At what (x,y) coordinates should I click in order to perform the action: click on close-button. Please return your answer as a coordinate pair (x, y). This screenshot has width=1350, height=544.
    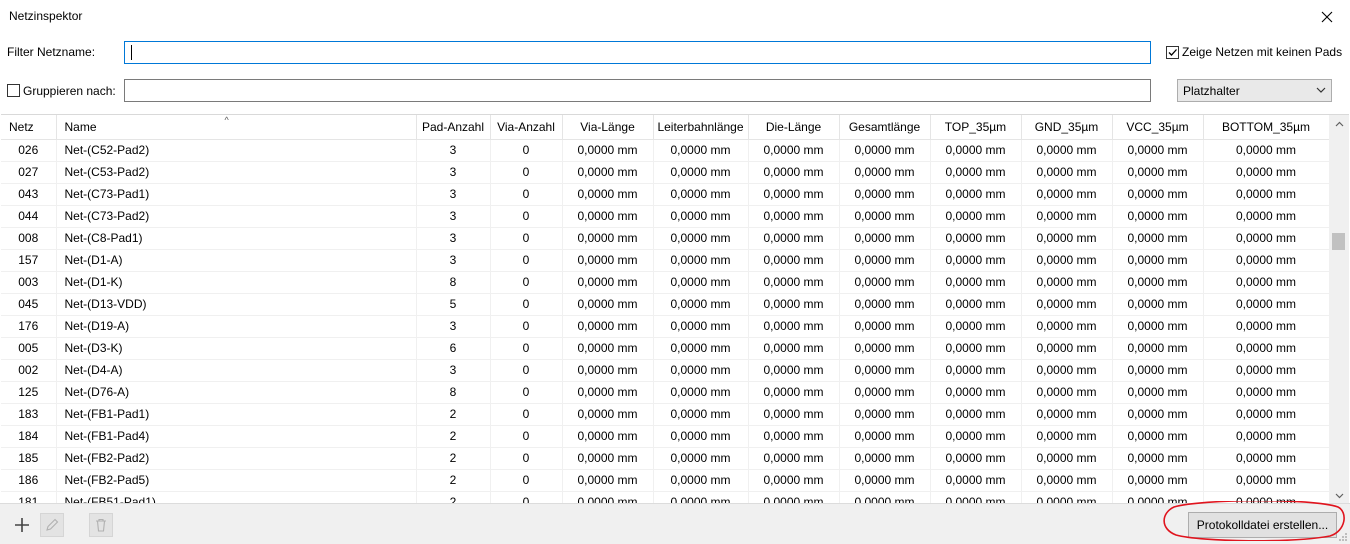
    Looking at the image, I should click on (1327, 16).